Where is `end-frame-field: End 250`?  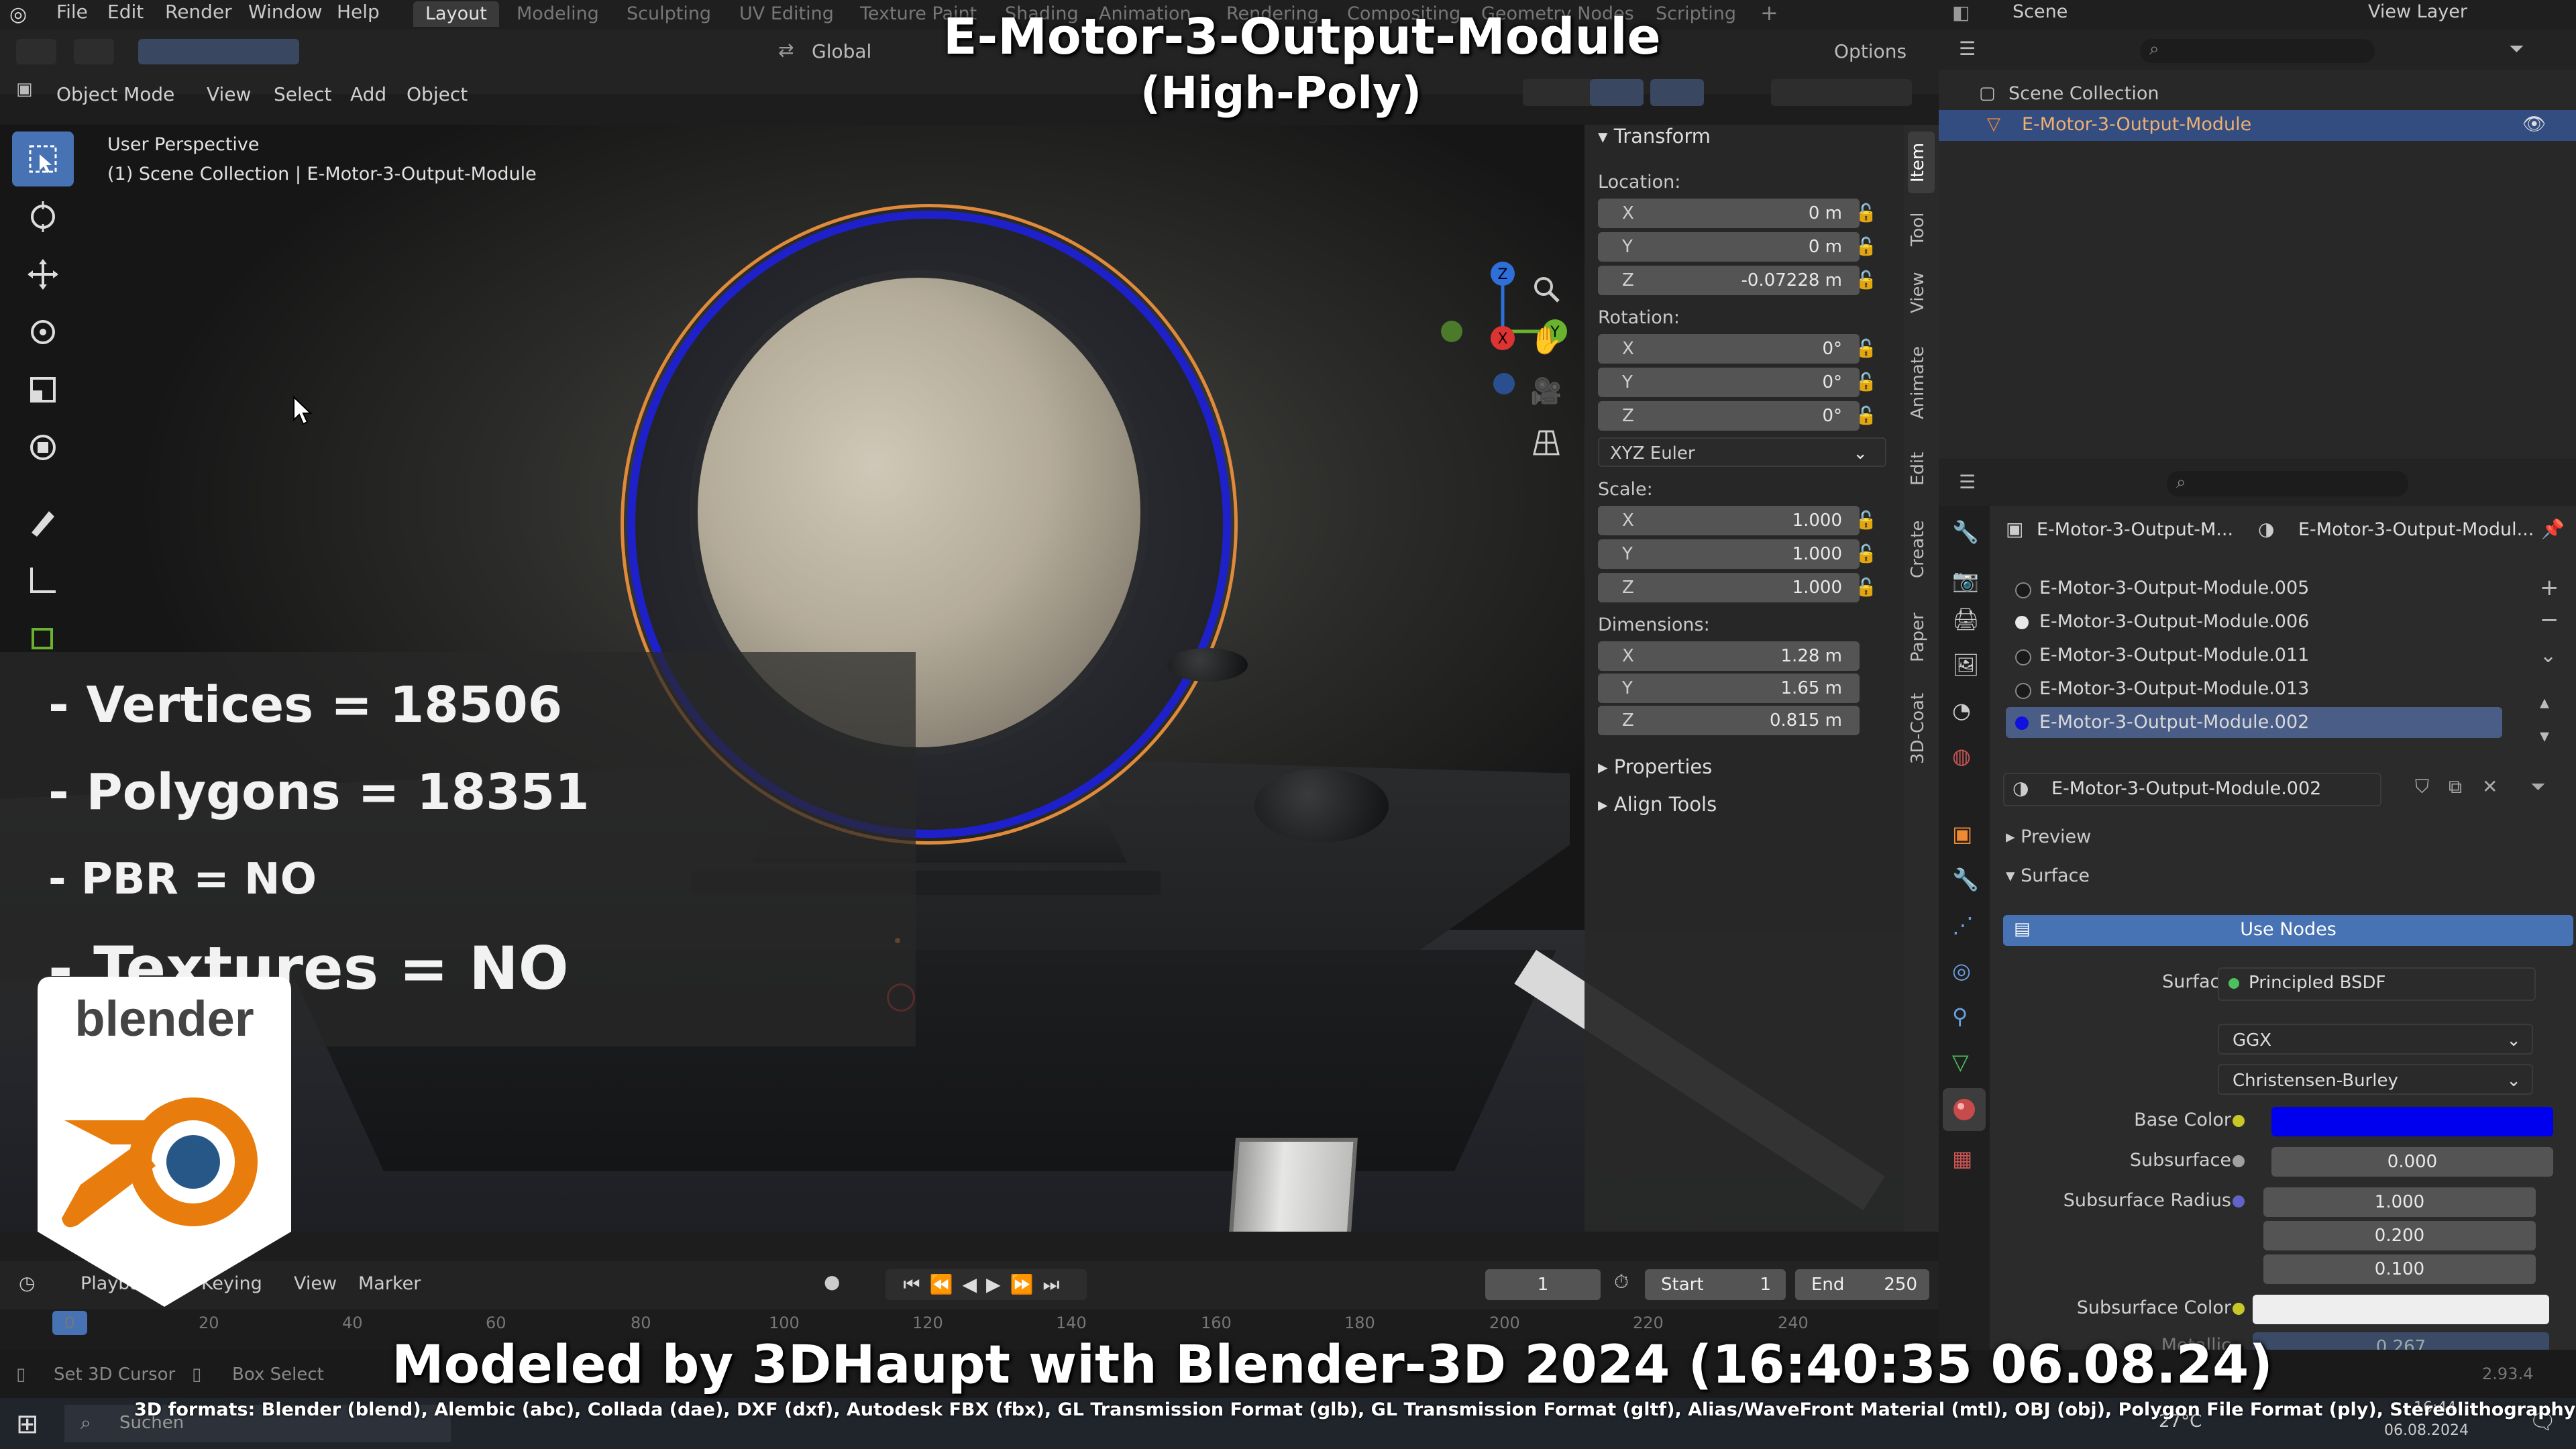 end-frame-field: End 250 is located at coordinates (1862, 1284).